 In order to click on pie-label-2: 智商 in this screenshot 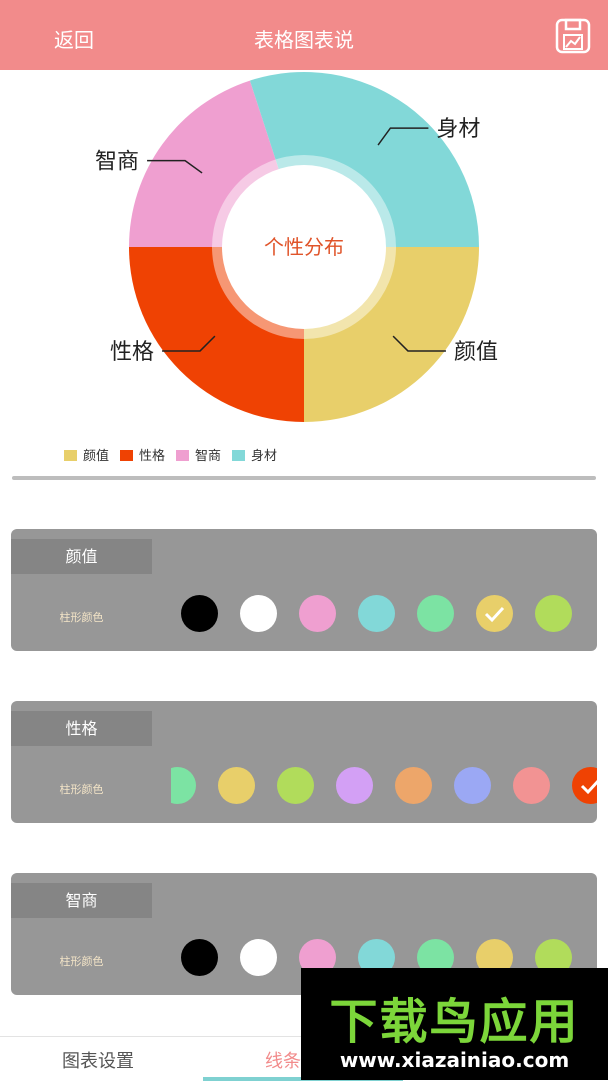, I will do `click(117, 162)`.